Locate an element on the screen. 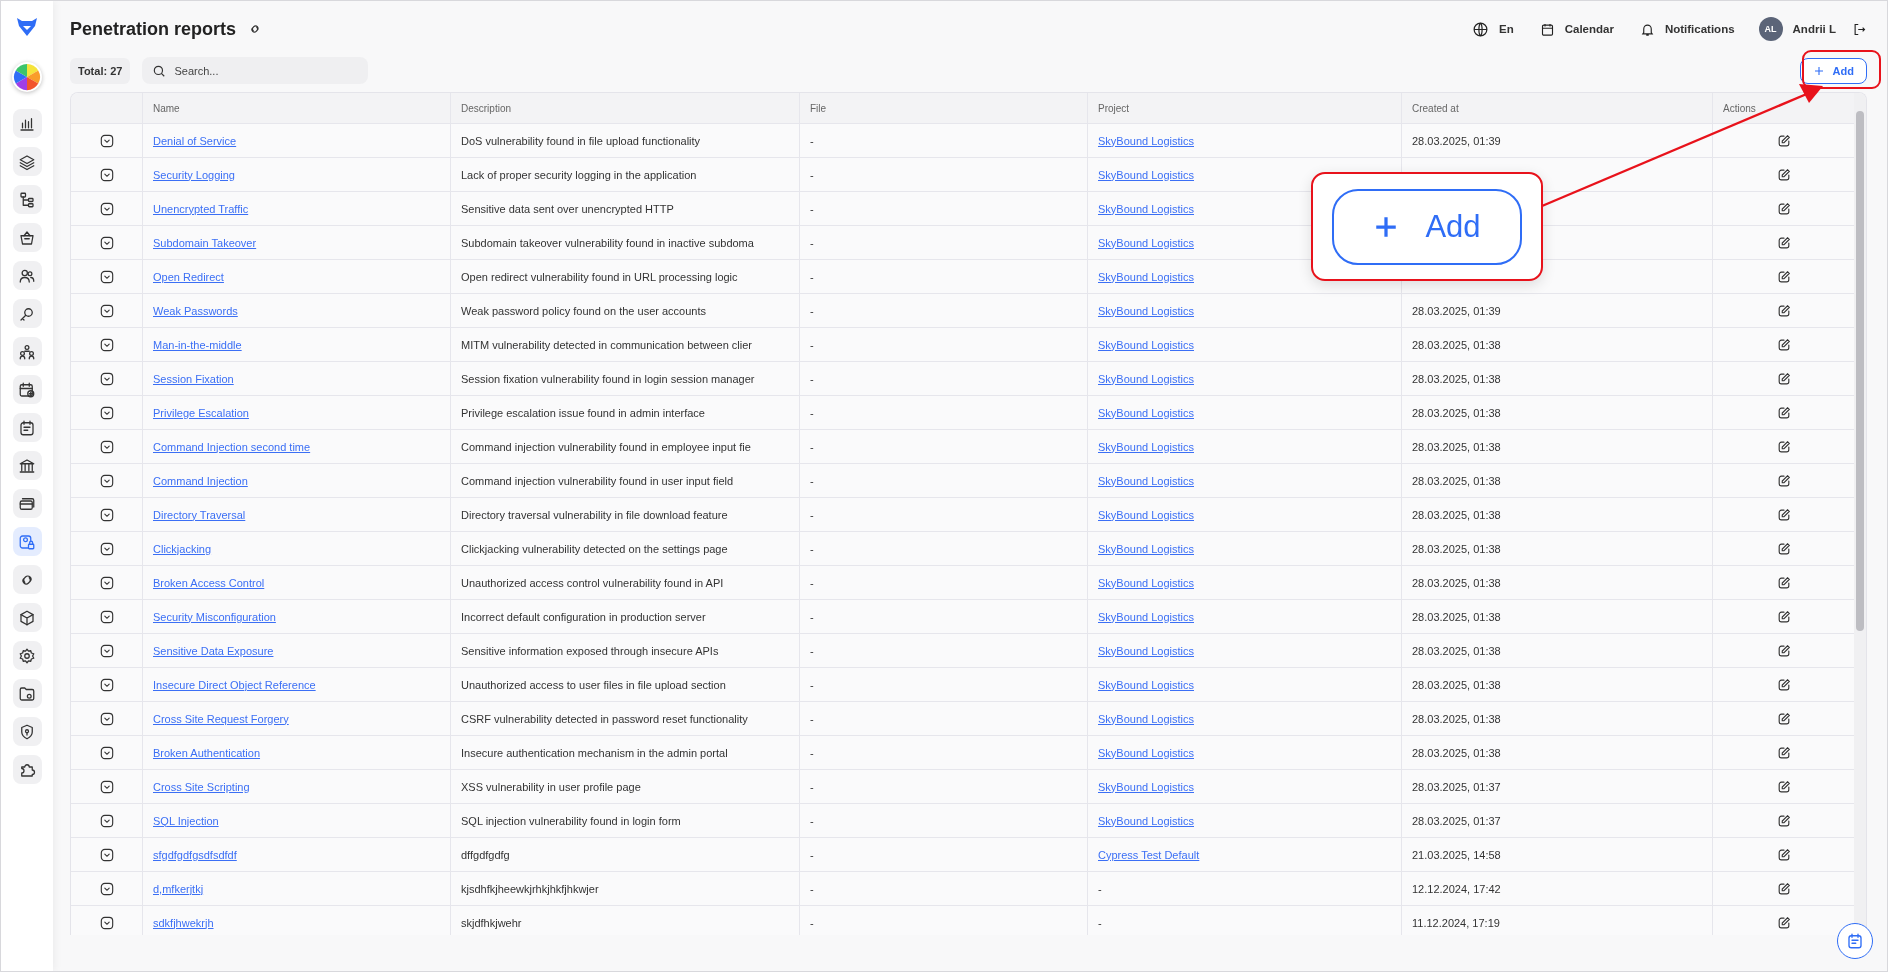  user-avatar: AL is located at coordinates (1770, 29).